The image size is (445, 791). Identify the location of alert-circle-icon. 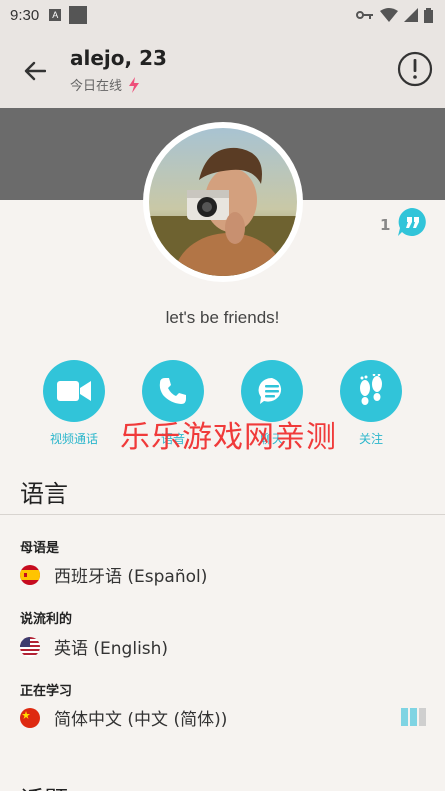
(415, 69).